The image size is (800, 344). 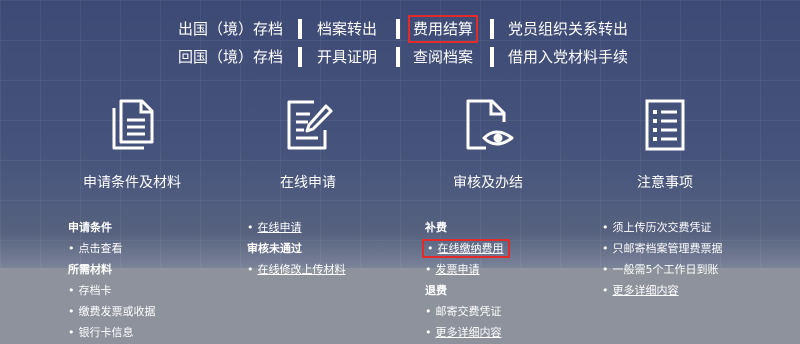 What do you see at coordinates (101, 332) in the screenshot?
I see `list-item: • 银行卡信息` at bounding box center [101, 332].